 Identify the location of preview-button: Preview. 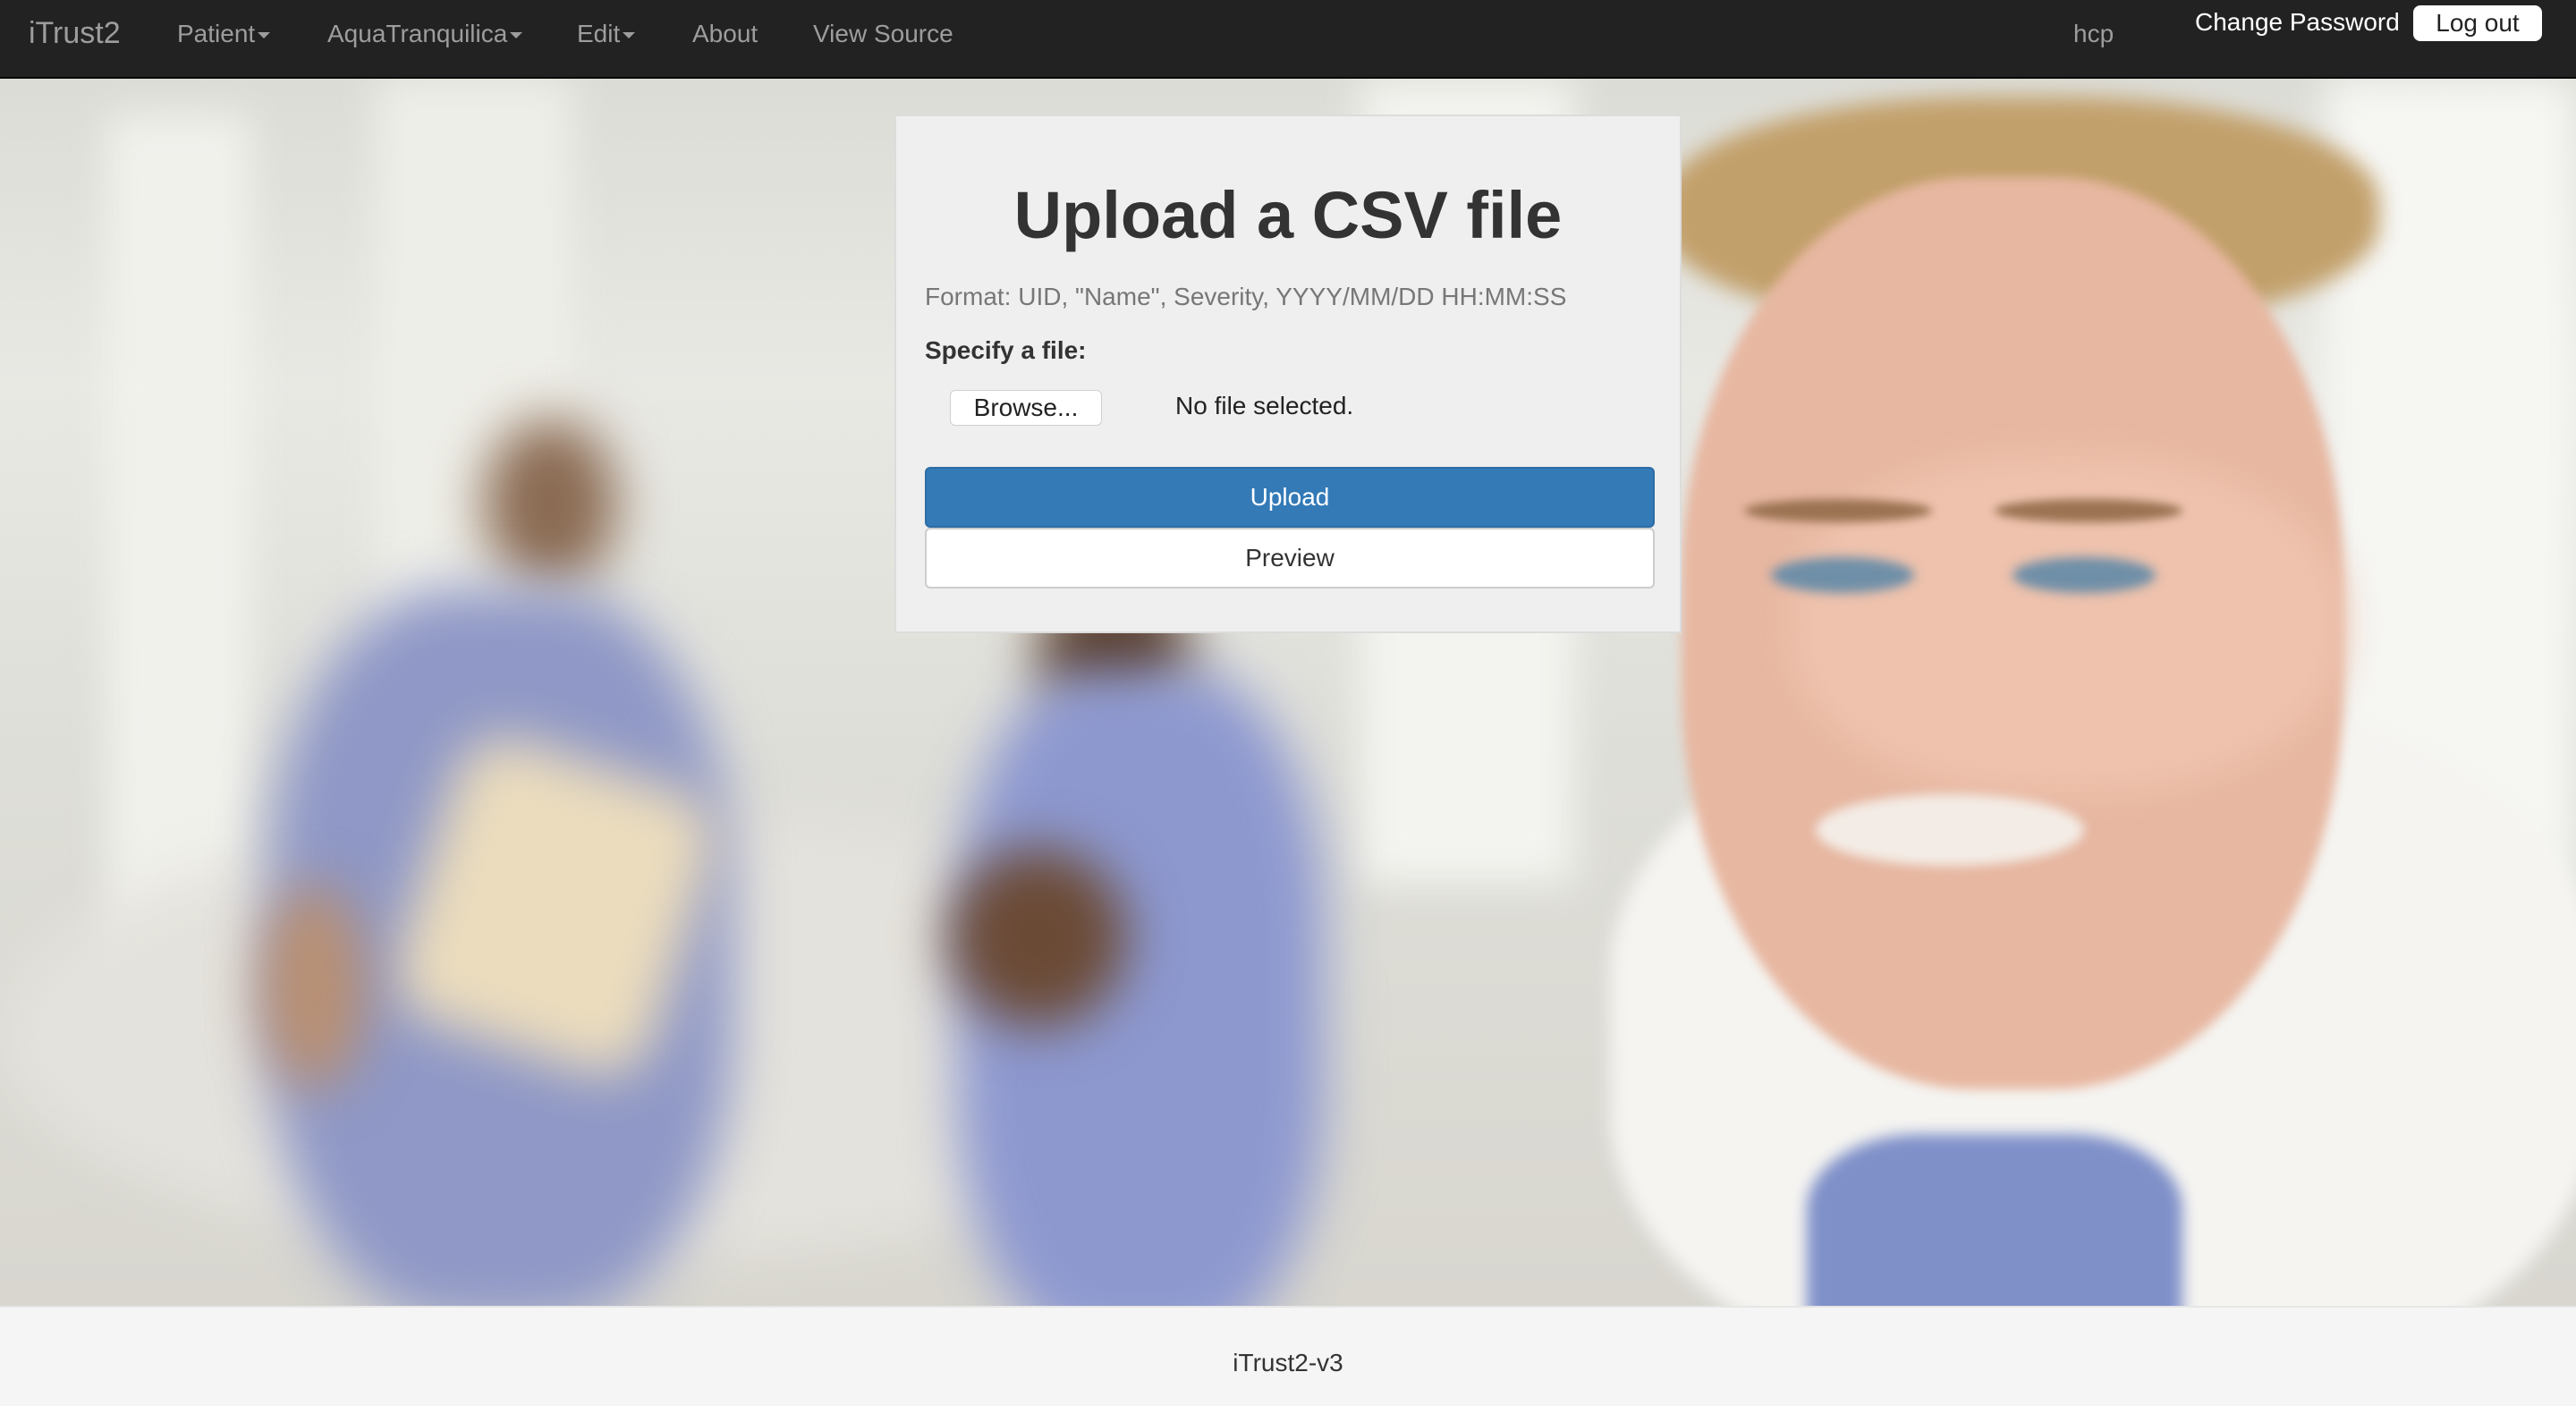
(1290, 559).